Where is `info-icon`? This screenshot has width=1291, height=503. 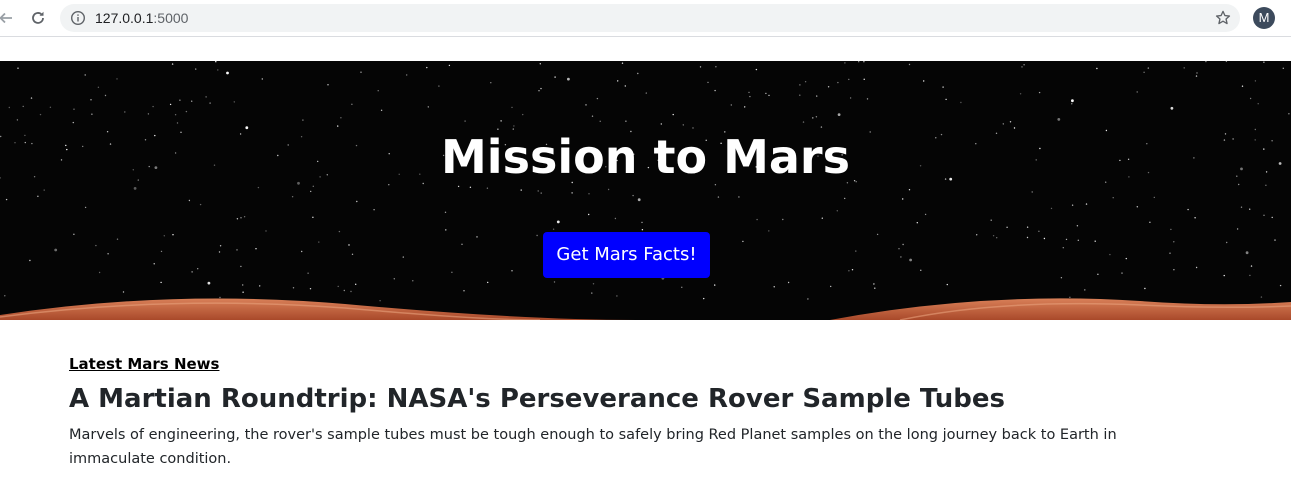
info-icon is located at coordinates (78, 18).